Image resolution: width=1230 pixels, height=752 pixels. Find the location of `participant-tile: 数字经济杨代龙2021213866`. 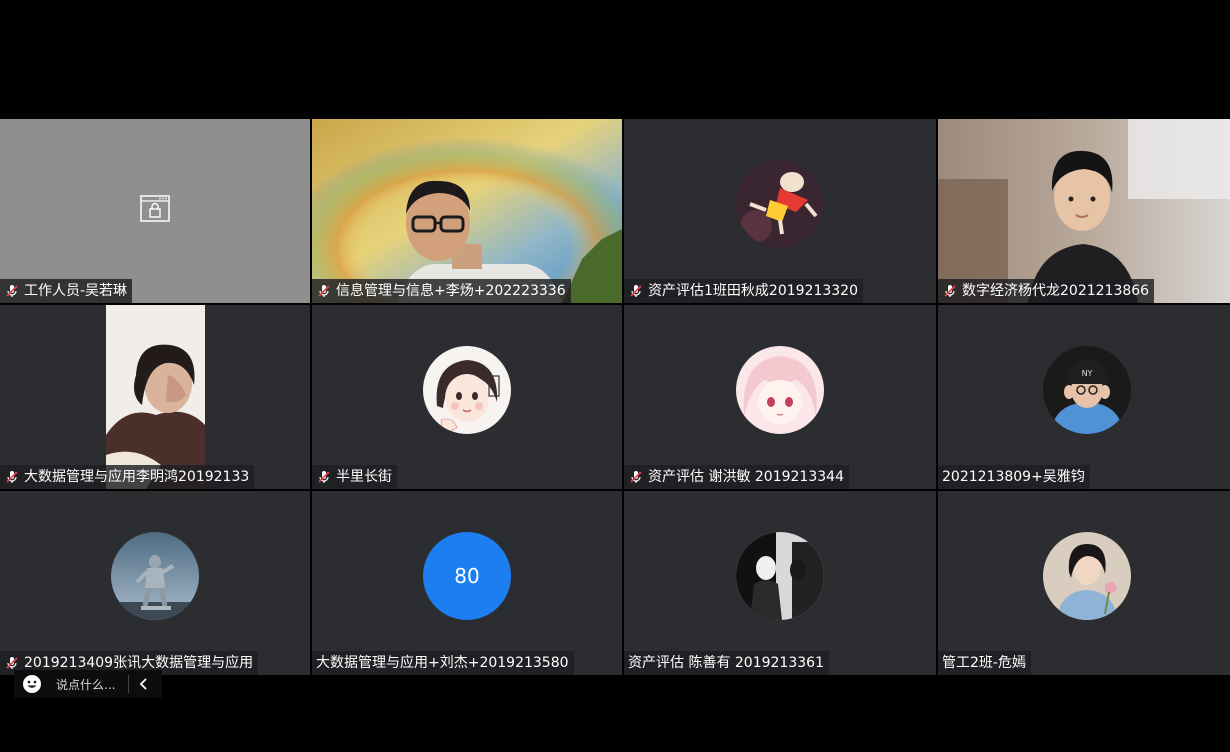

participant-tile: 数字经济杨代龙2021213866 is located at coordinates (1084, 211).